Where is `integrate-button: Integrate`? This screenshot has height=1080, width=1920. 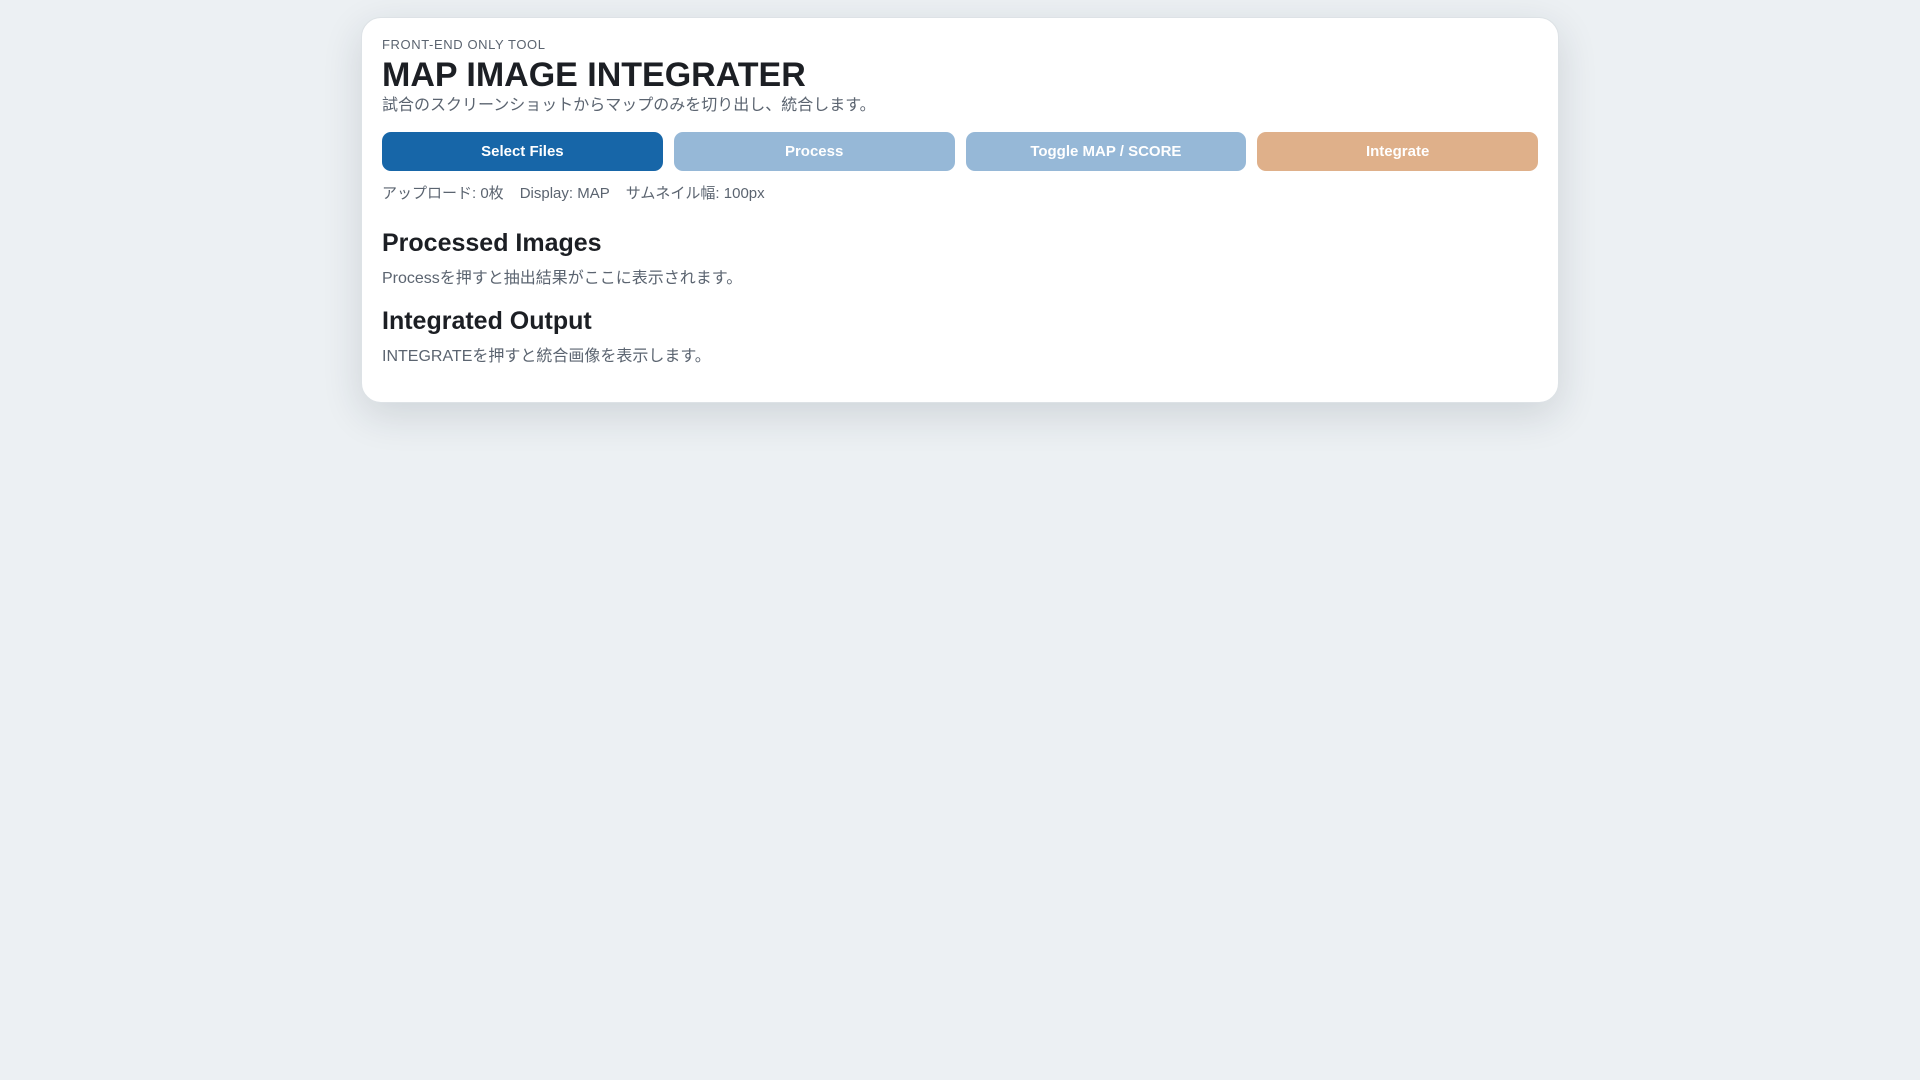 integrate-button: Integrate is located at coordinates (1397, 151).